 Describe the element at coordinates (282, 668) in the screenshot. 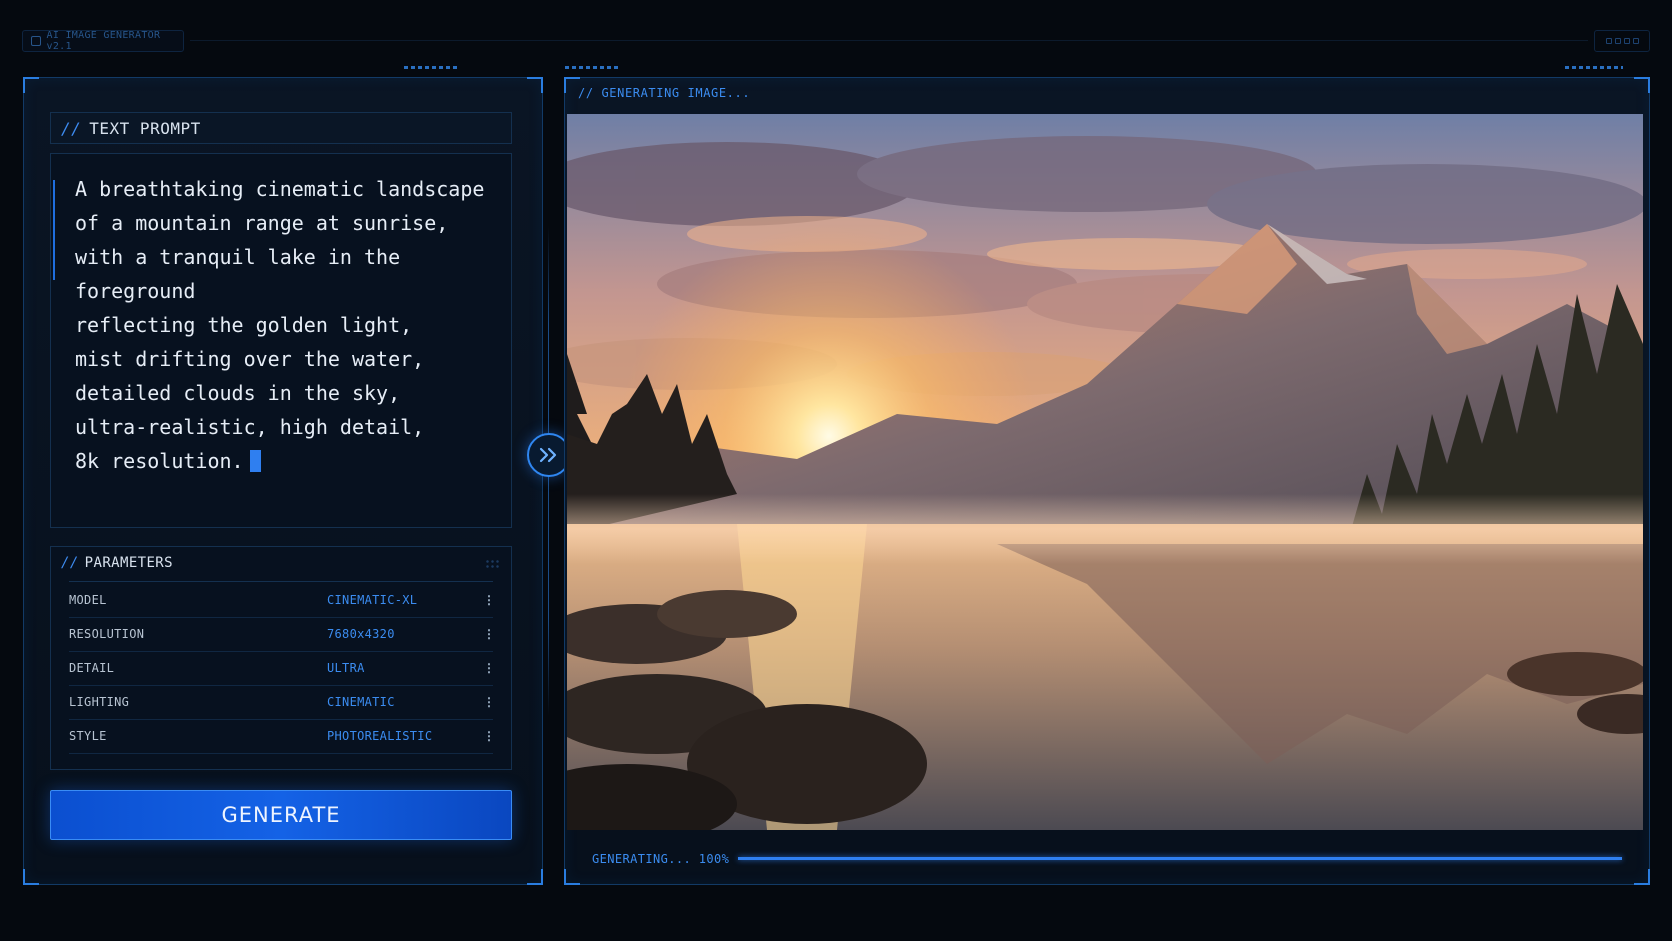

I see `parameter-row-detail: DETAIL ULTRA ⋮` at that location.